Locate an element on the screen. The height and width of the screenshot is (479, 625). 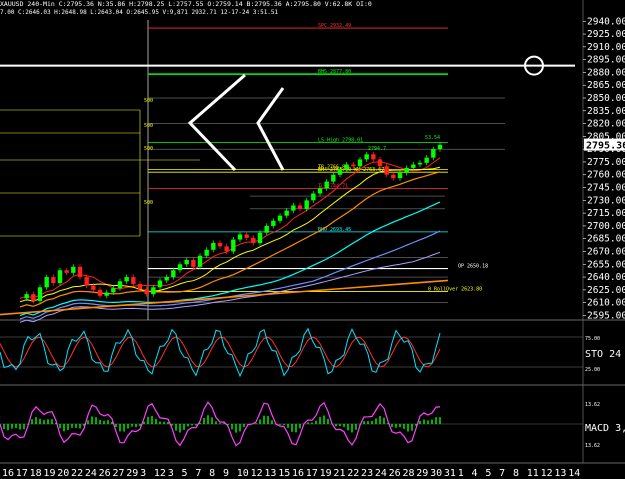
annotation-candle: 2794.7 is located at coordinates (377, 149).